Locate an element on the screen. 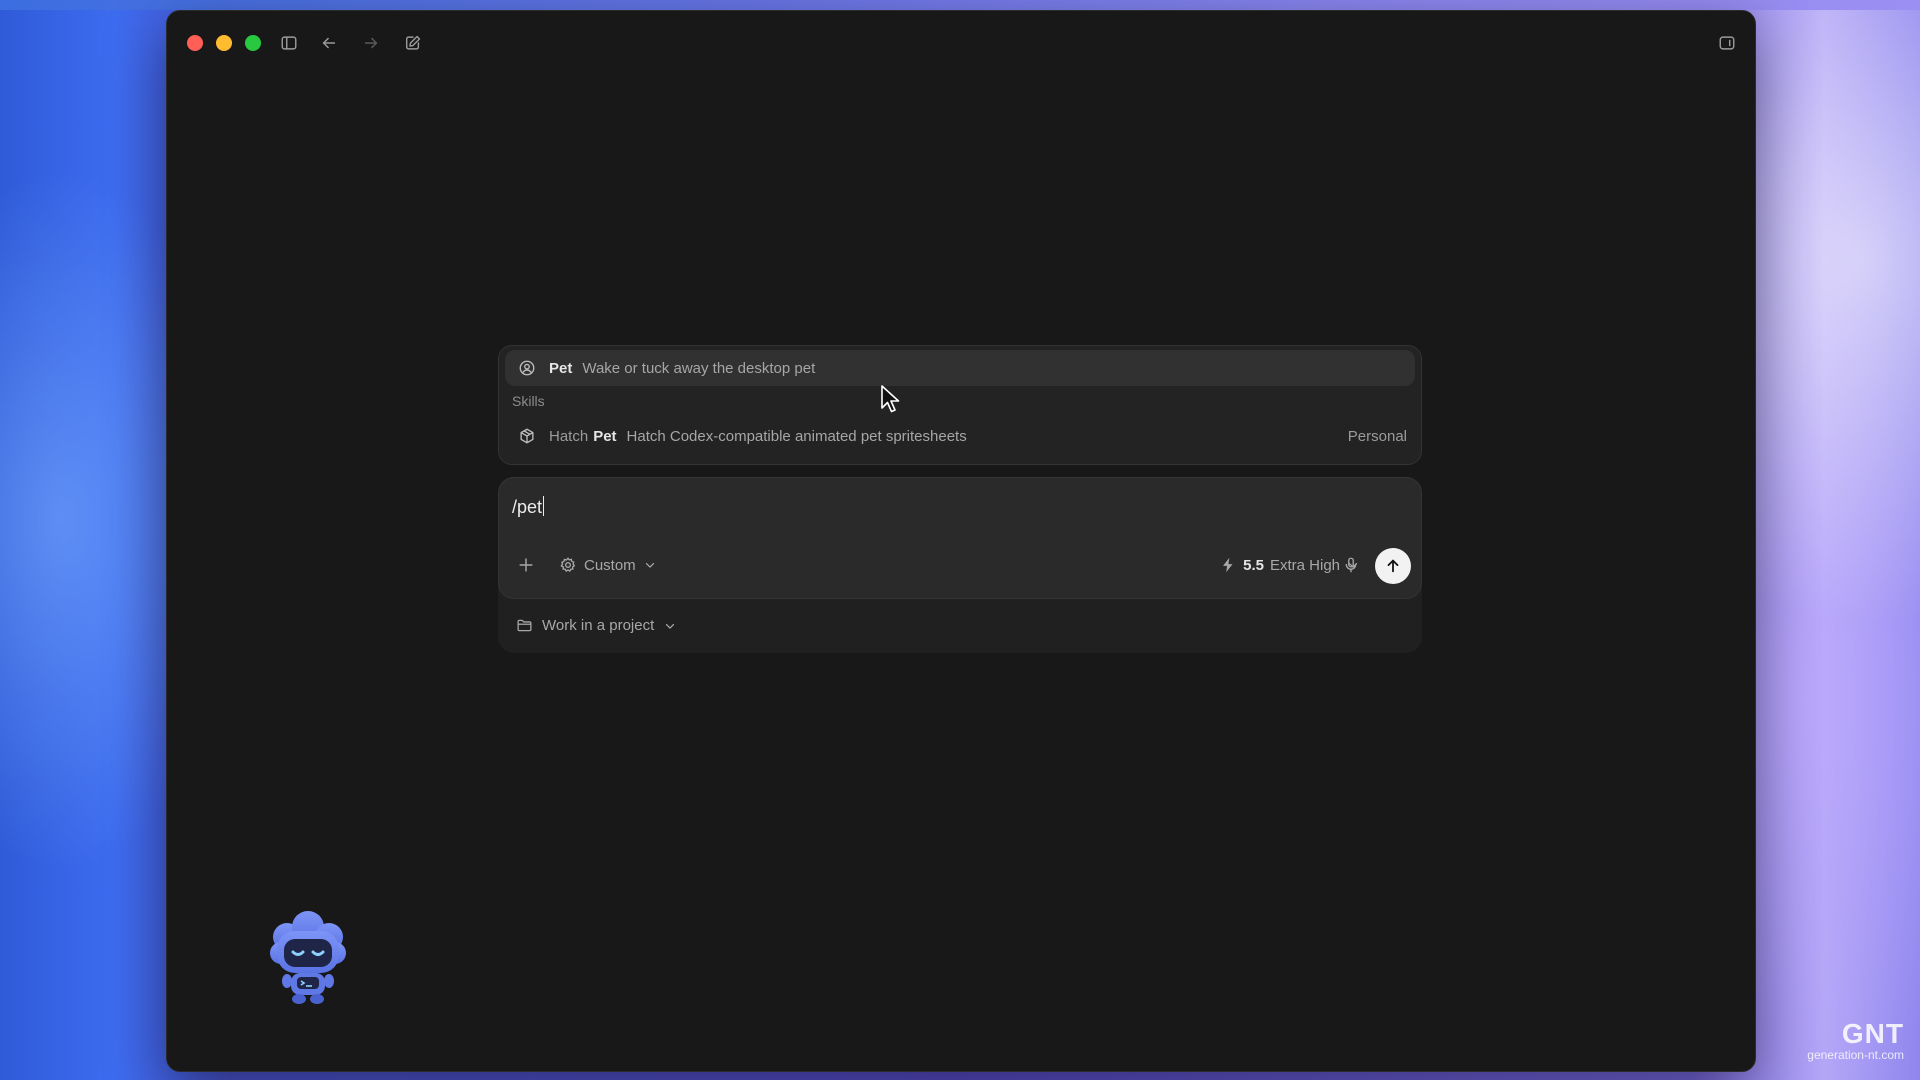 This screenshot has height=1080, width=1920. desktop-pet-robot-icon is located at coordinates (308, 957).